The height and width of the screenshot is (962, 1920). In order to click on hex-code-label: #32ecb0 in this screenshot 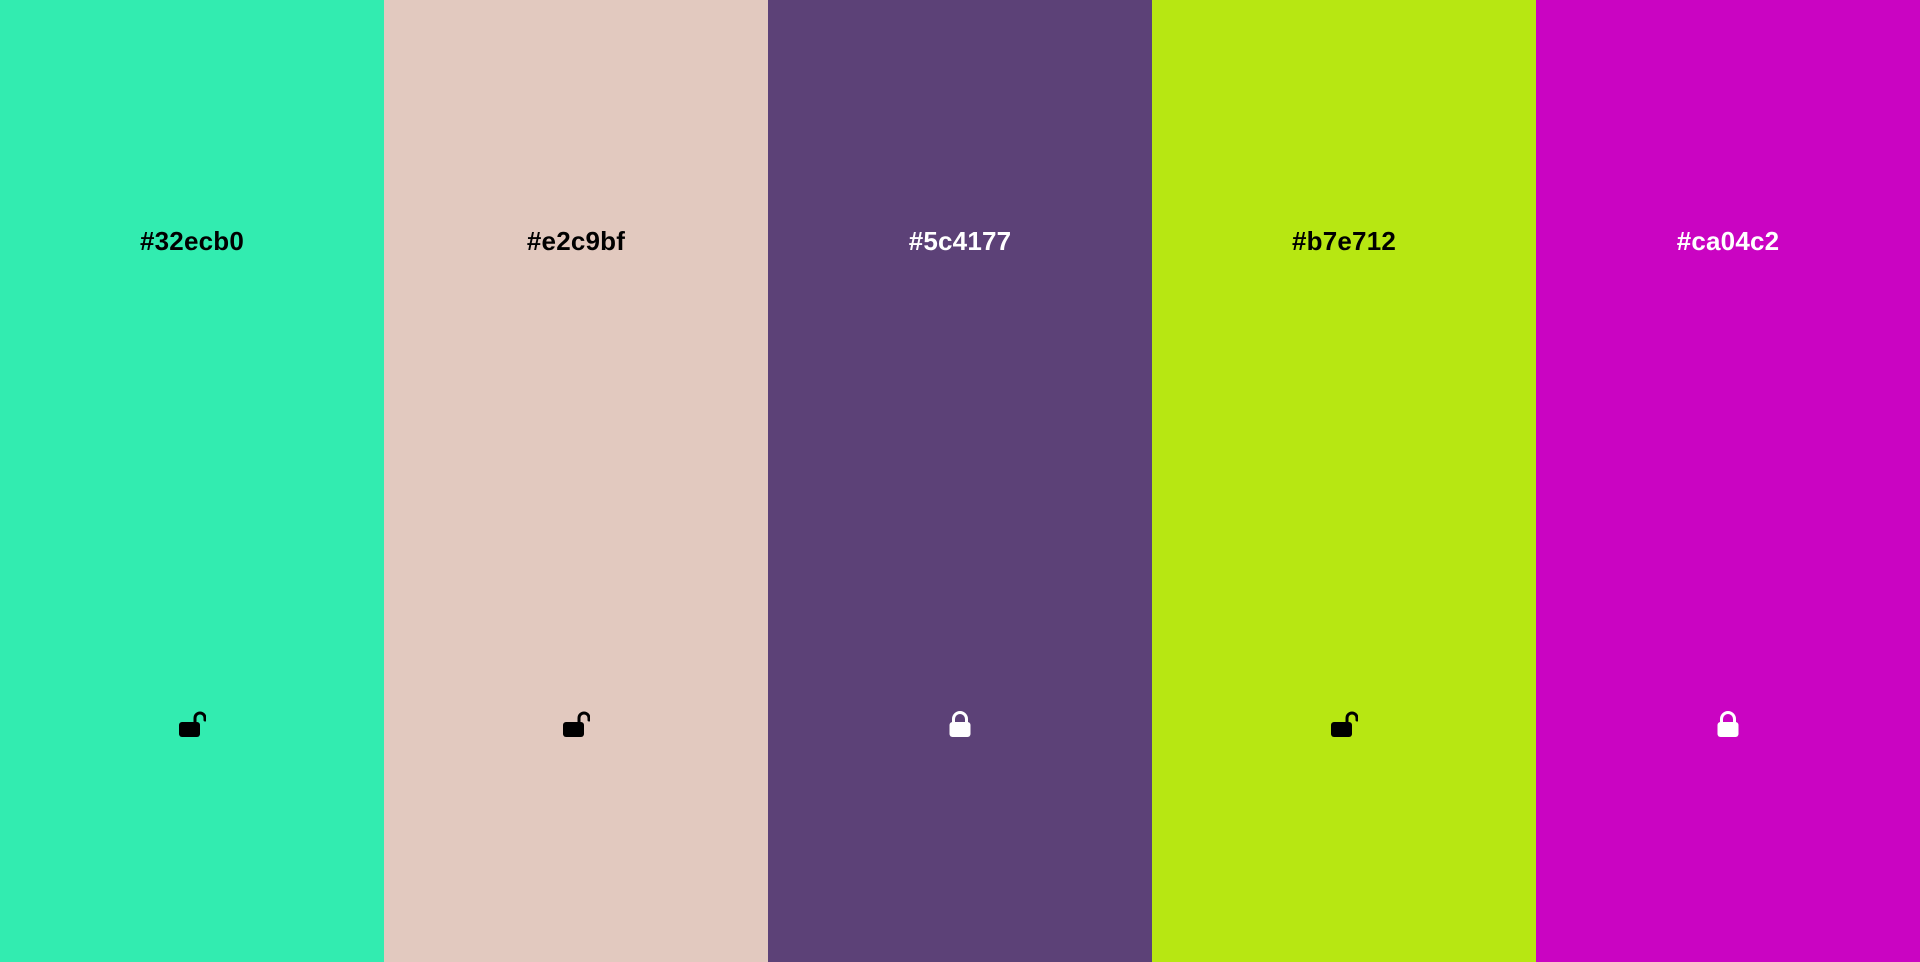, I will do `click(192, 241)`.